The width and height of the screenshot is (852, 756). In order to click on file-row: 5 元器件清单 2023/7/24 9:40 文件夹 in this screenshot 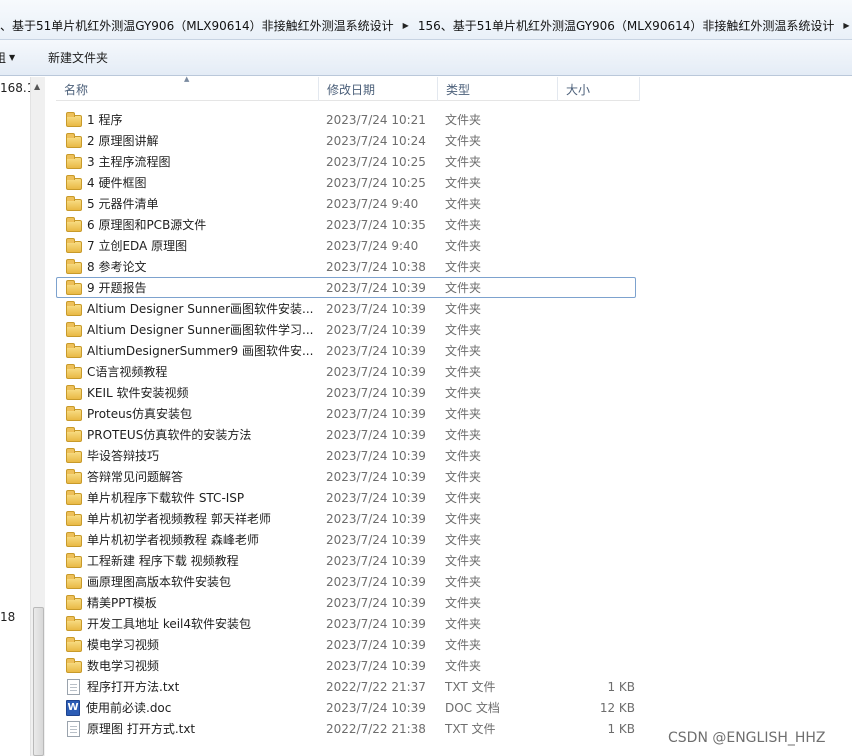, I will do `click(348, 203)`.